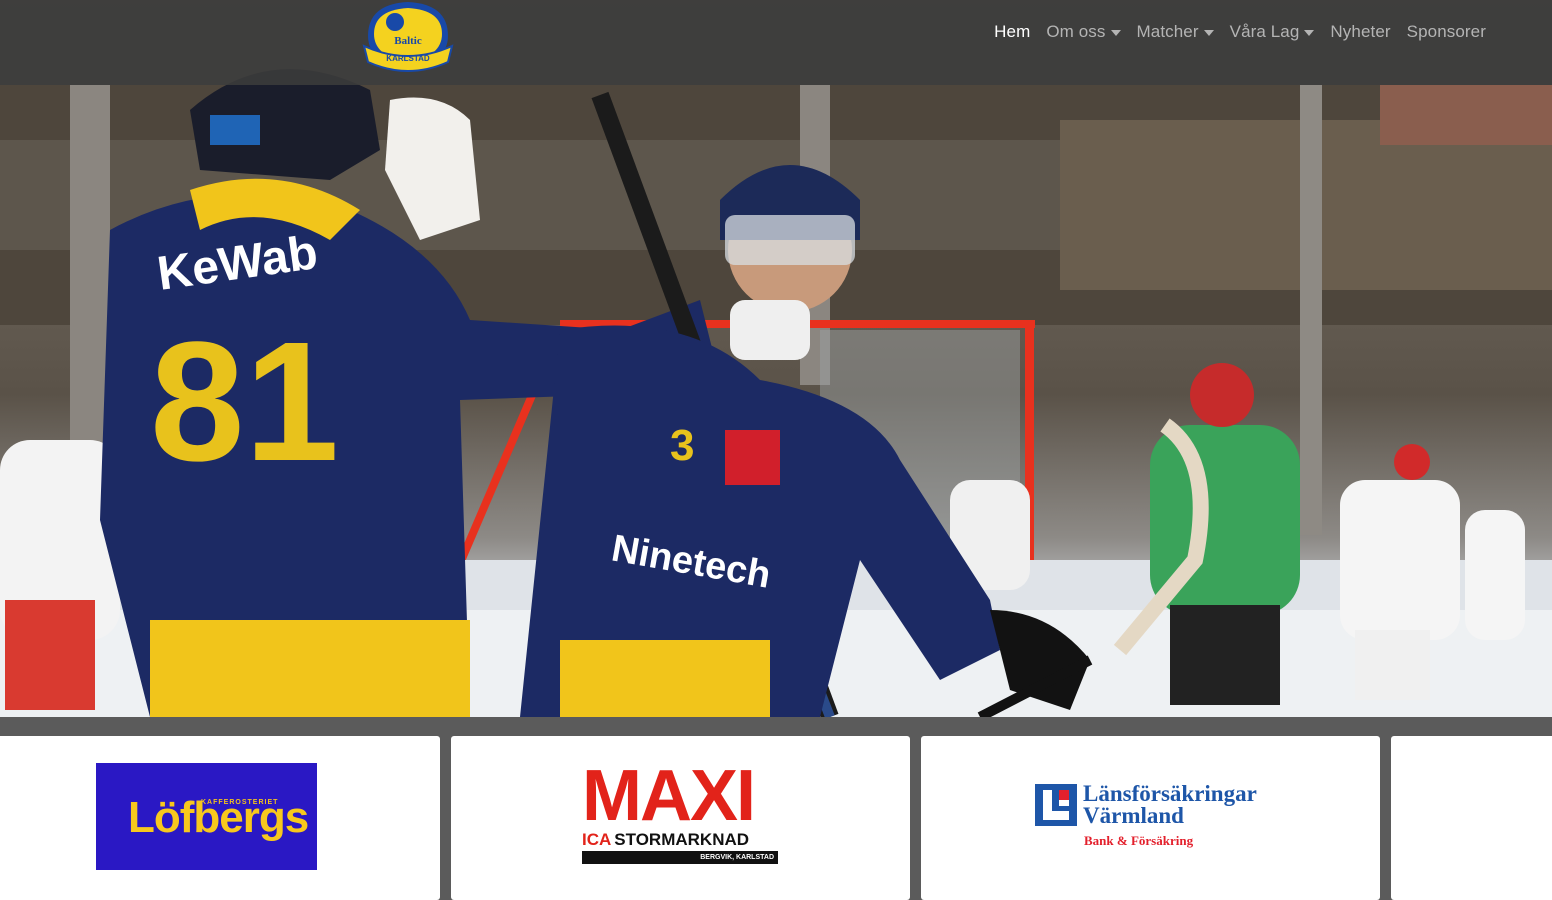 This screenshot has width=1552, height=900. I want to click on svg-text: 81, so click(244, 402).